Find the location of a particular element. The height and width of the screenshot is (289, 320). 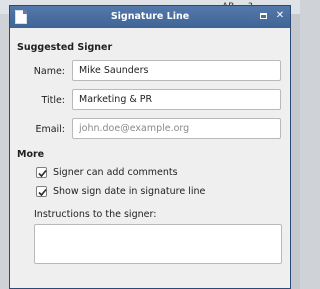

signer-comments-checkbox is located at coordinates (41, 172).